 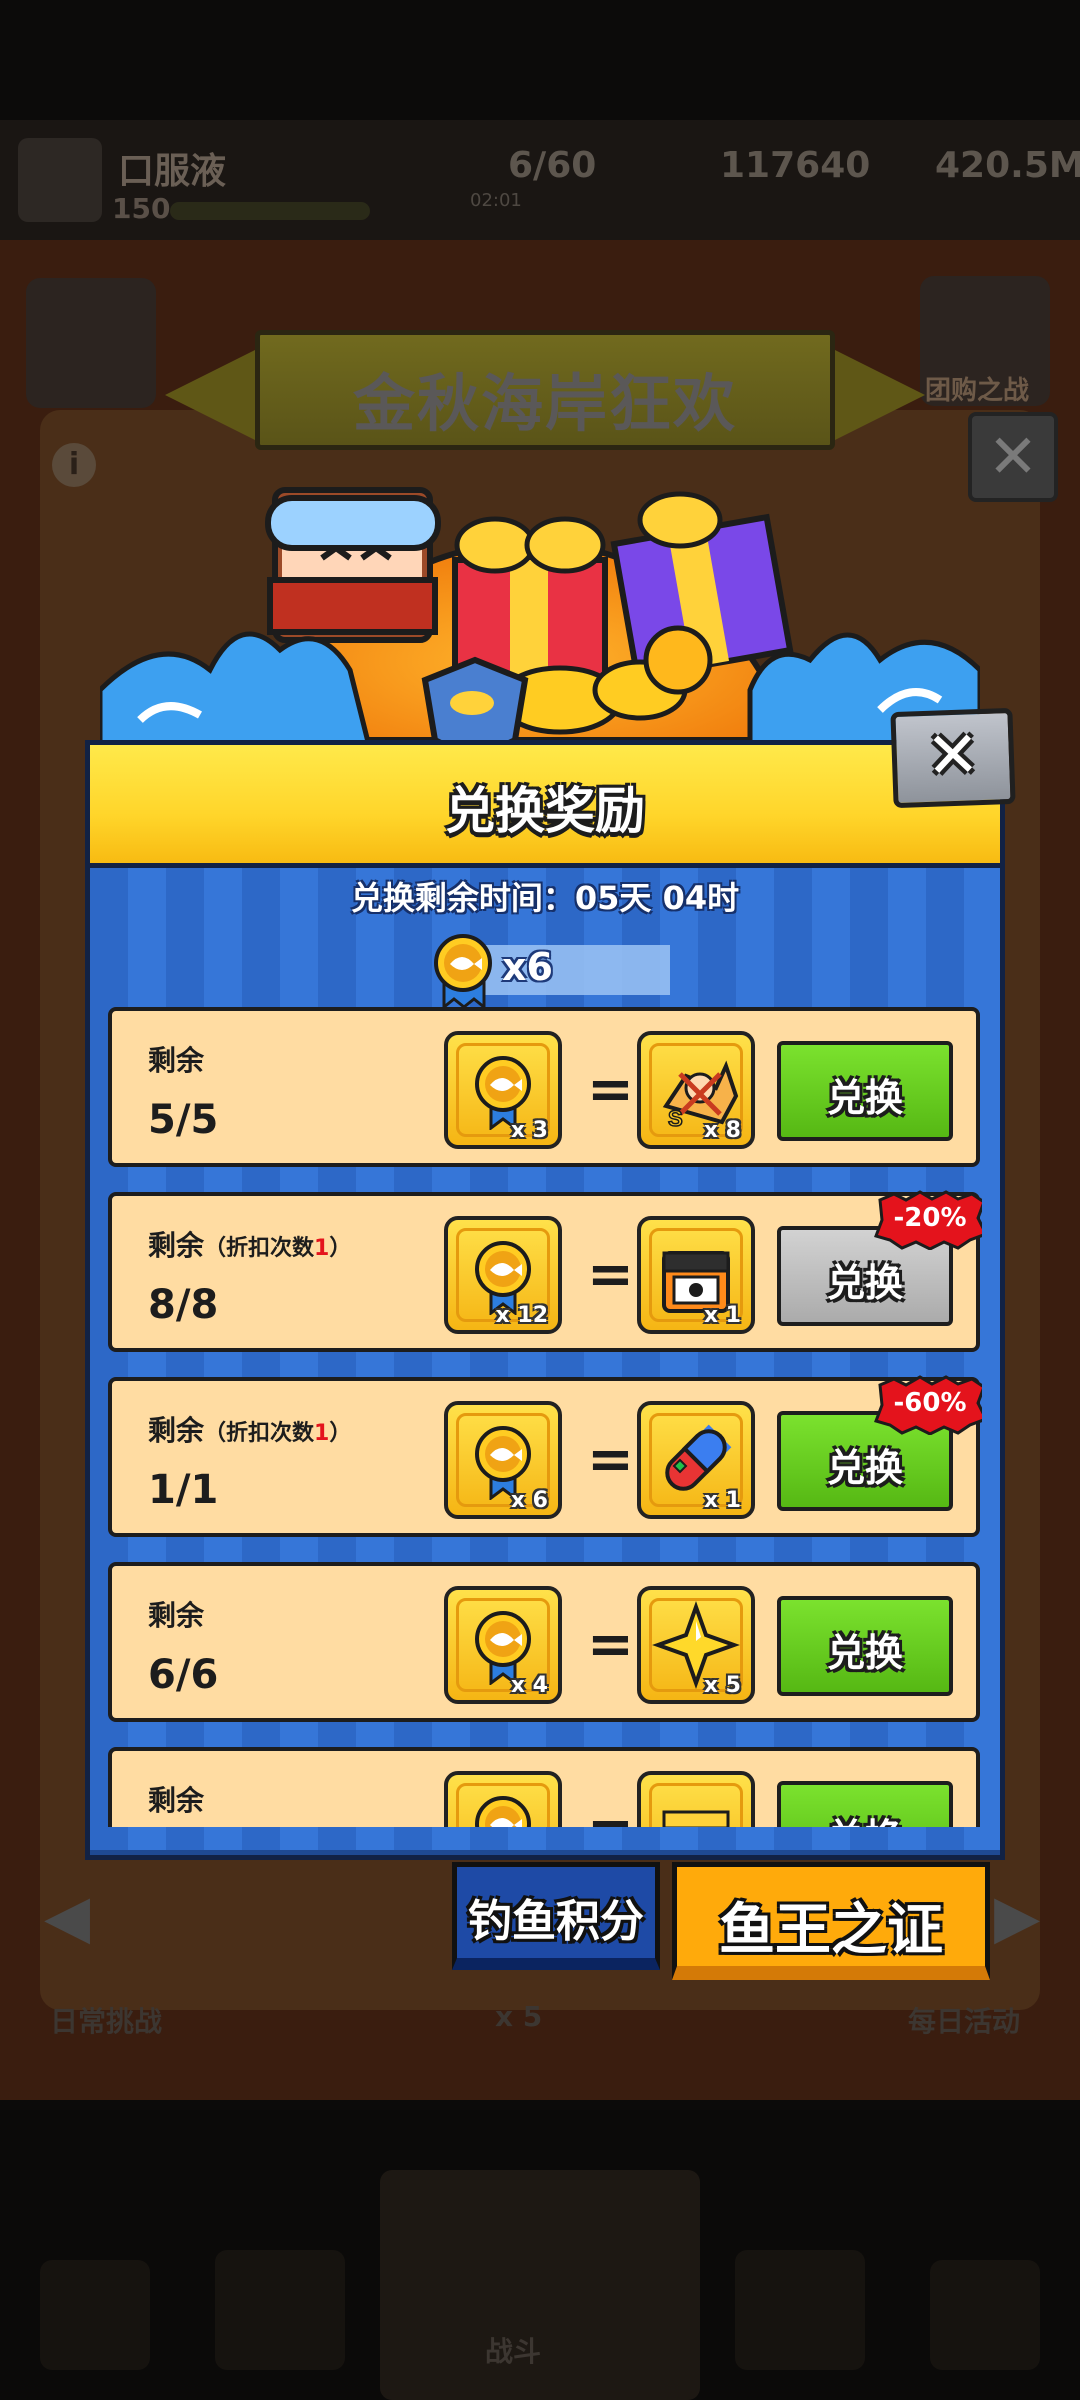 I want to click on cost-quantity: x 6, so click(x=529, y=1500).